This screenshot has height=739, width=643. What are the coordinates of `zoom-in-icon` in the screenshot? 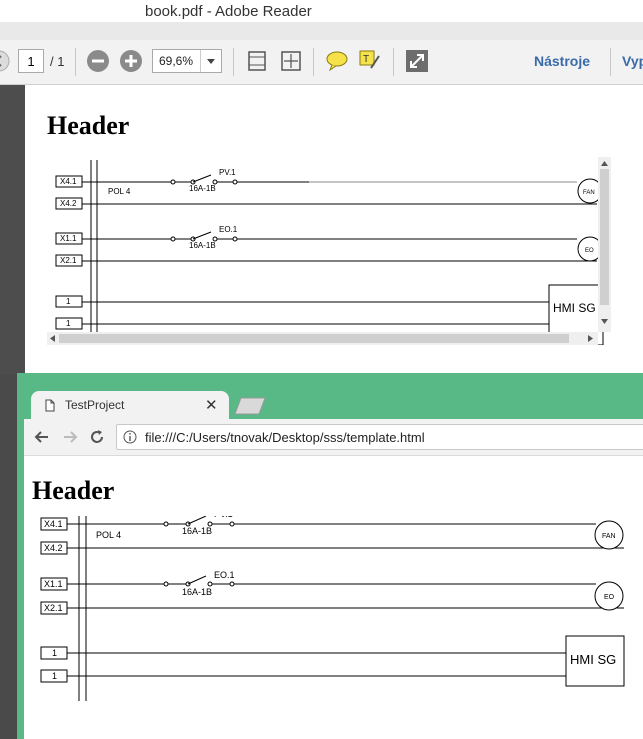 It's located at (131, 61).